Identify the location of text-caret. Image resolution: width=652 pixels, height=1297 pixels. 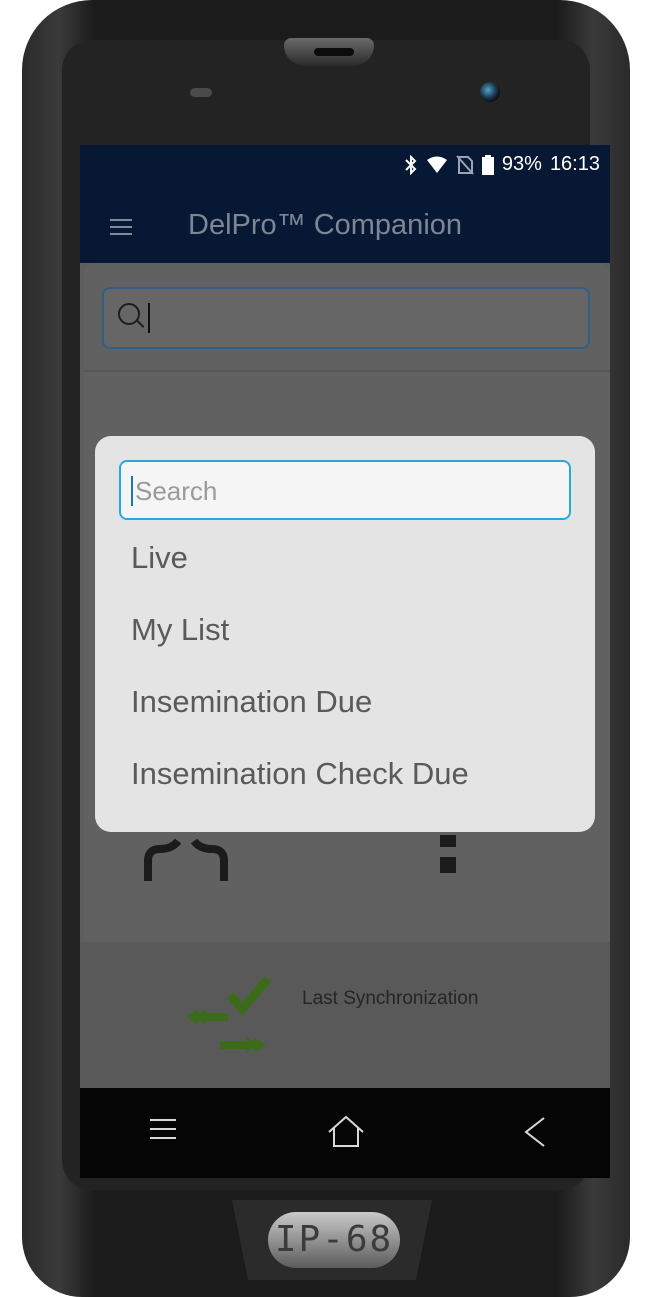
(149, 318).